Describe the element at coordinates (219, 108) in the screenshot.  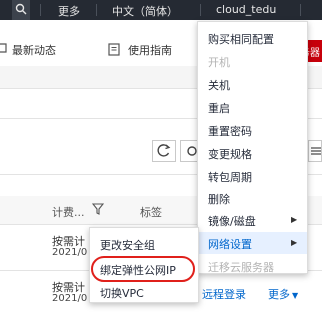
I see `menu-item-restart: 重启` at that location.